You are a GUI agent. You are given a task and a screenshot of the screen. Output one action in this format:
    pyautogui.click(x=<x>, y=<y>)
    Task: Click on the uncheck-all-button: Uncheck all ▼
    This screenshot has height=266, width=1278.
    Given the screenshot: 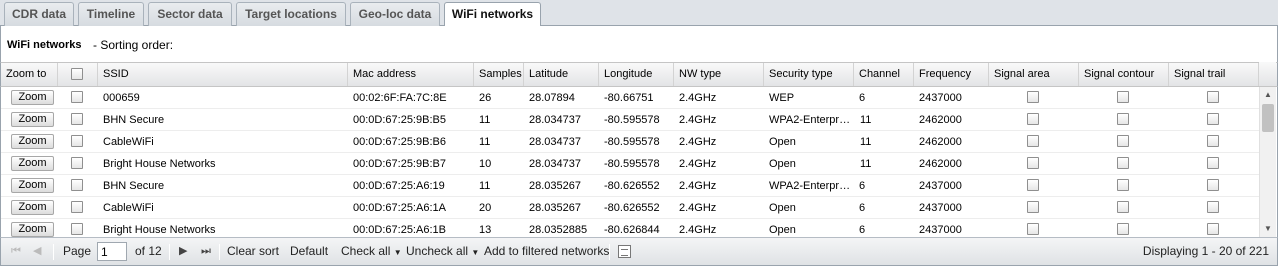 What is the action you would take?
    pyautogui.click(x=442, y=251)
    